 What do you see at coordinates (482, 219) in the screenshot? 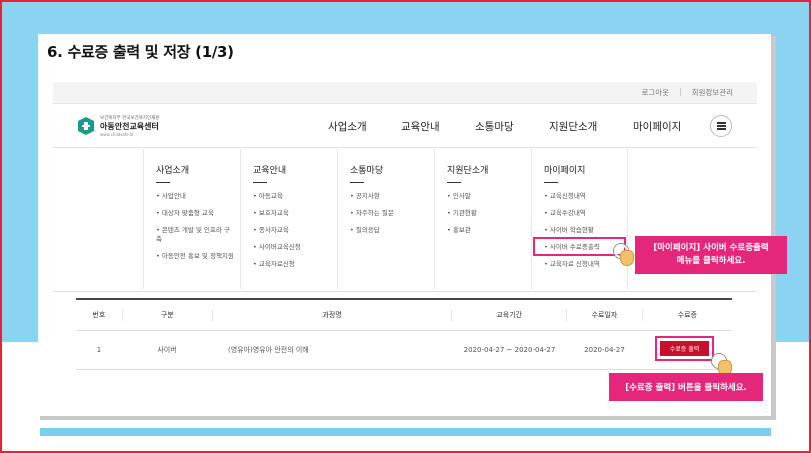
I see `mega-col-support: 지원단소개 • 인사말 • 기관현황 • 홍보관` at bounding box center [482, 219].